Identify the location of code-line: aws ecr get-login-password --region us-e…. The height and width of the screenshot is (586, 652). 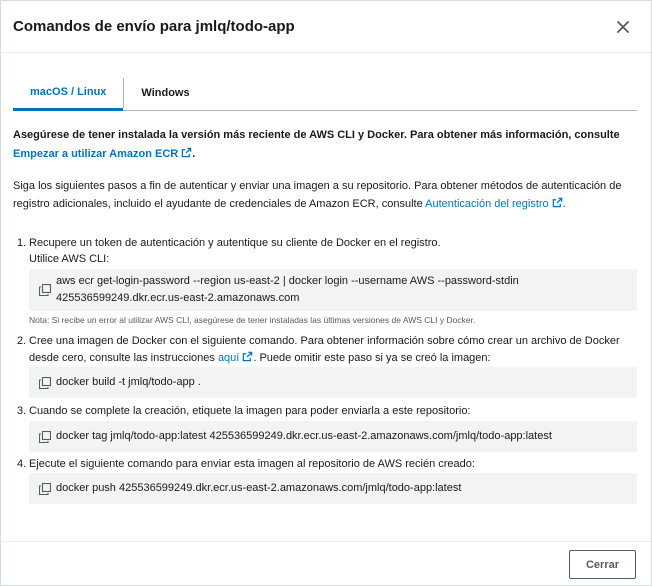
(287, 281).